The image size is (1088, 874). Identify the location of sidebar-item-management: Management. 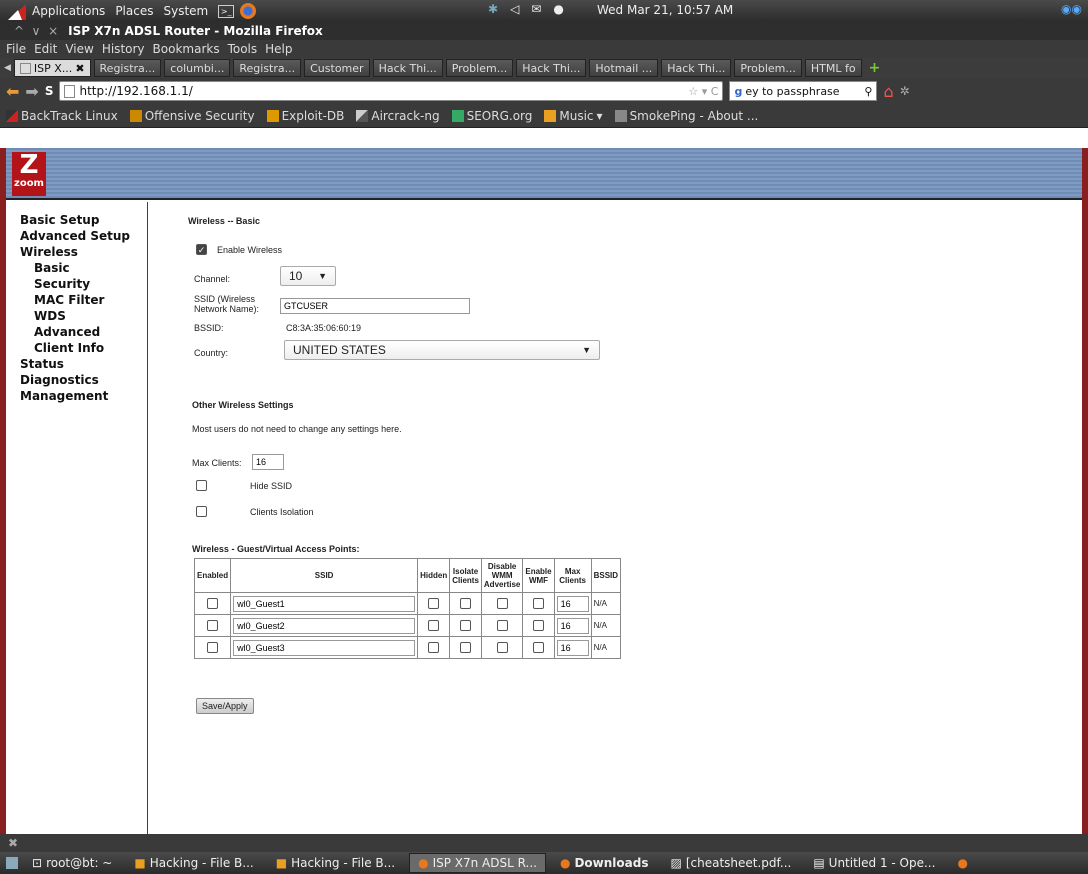
(83, 396).